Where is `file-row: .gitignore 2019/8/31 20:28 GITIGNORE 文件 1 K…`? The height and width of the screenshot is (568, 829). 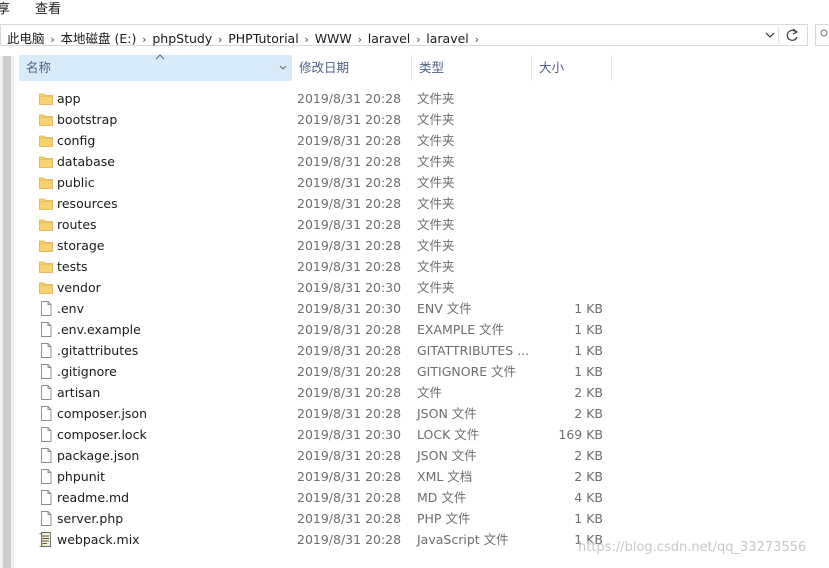 file-row: .gitignore 2019/8/31 20:28 GITIGNORE 文件 1 K… is located at coordinates (324, 371).